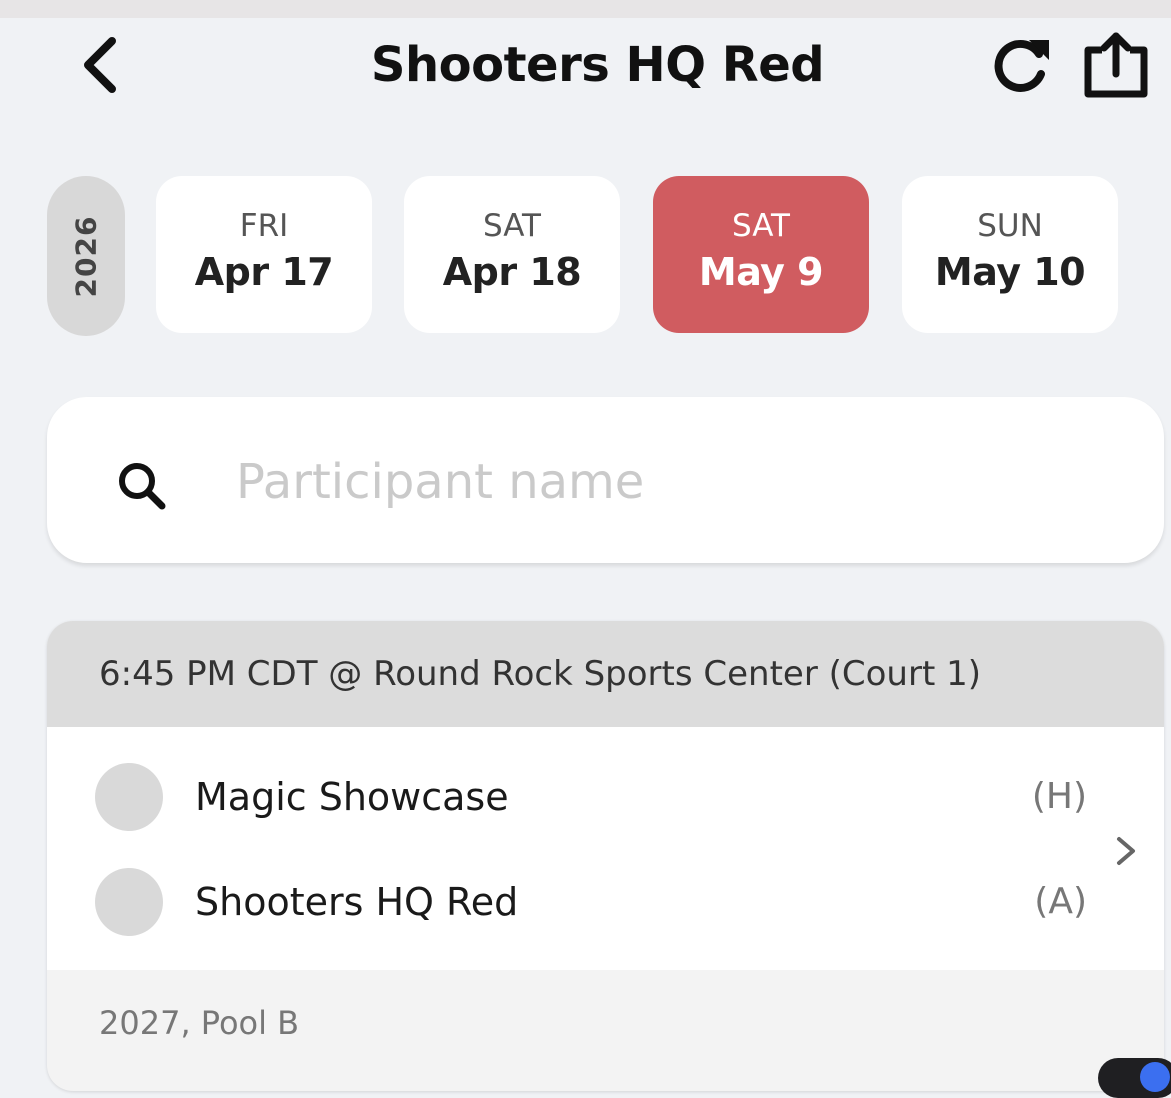 This screenshot has height=1098, width=1171. What do you see at coordinates (1134, 1078) in the screenshot?
I see `floating-assistant-badge` at bounding box center [1134, 1078].